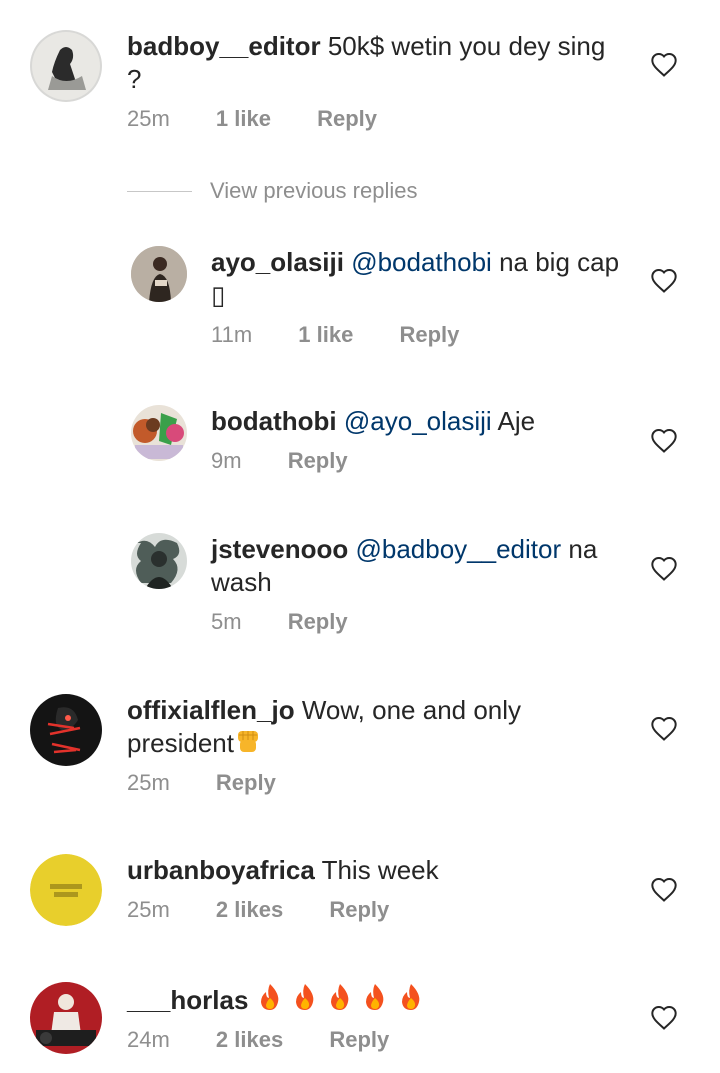 This screenshot has width=720, height=1073. What do you see at coordinates (226, 621) in the screenshot?
I see `comment-time: 5m` at bounding box center [226, 621].